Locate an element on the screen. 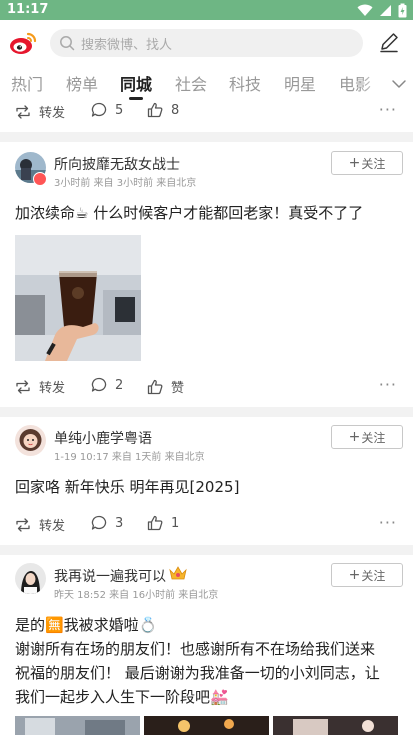 This screenshot has height=735, width=413. search-box: 搜索微博、找人 is located at coordinates (206, 43).